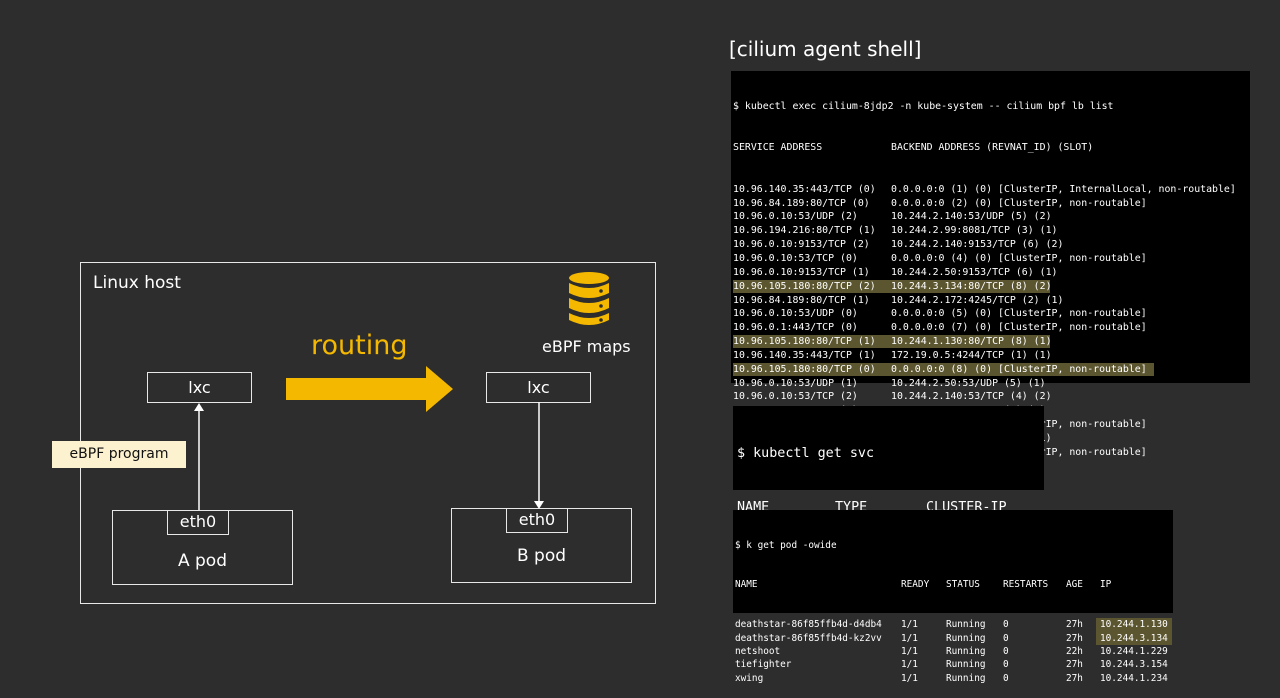 Image resolution: width=1280 pixels, height=698 pixels. I want to click on pod-b-eth0: eth0, so click(537, 520).